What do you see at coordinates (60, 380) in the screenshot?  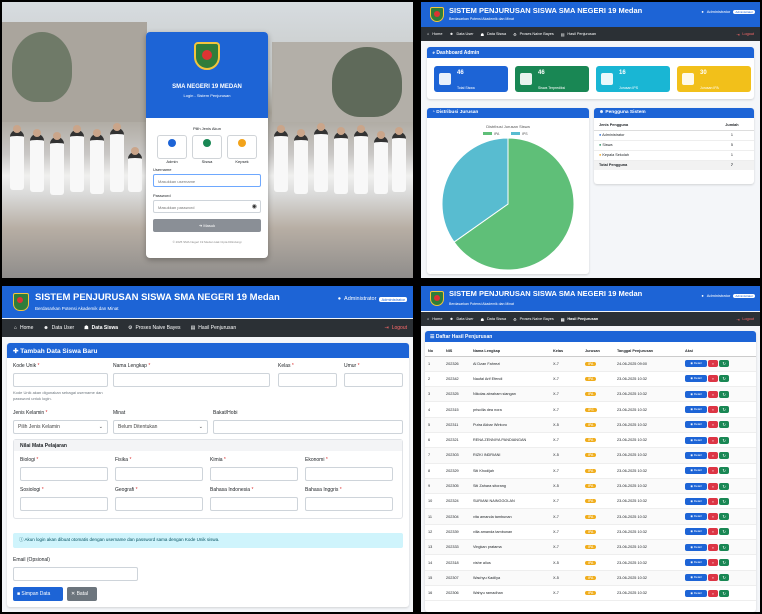 I see `kode-input` at bounding box center [60, 380].